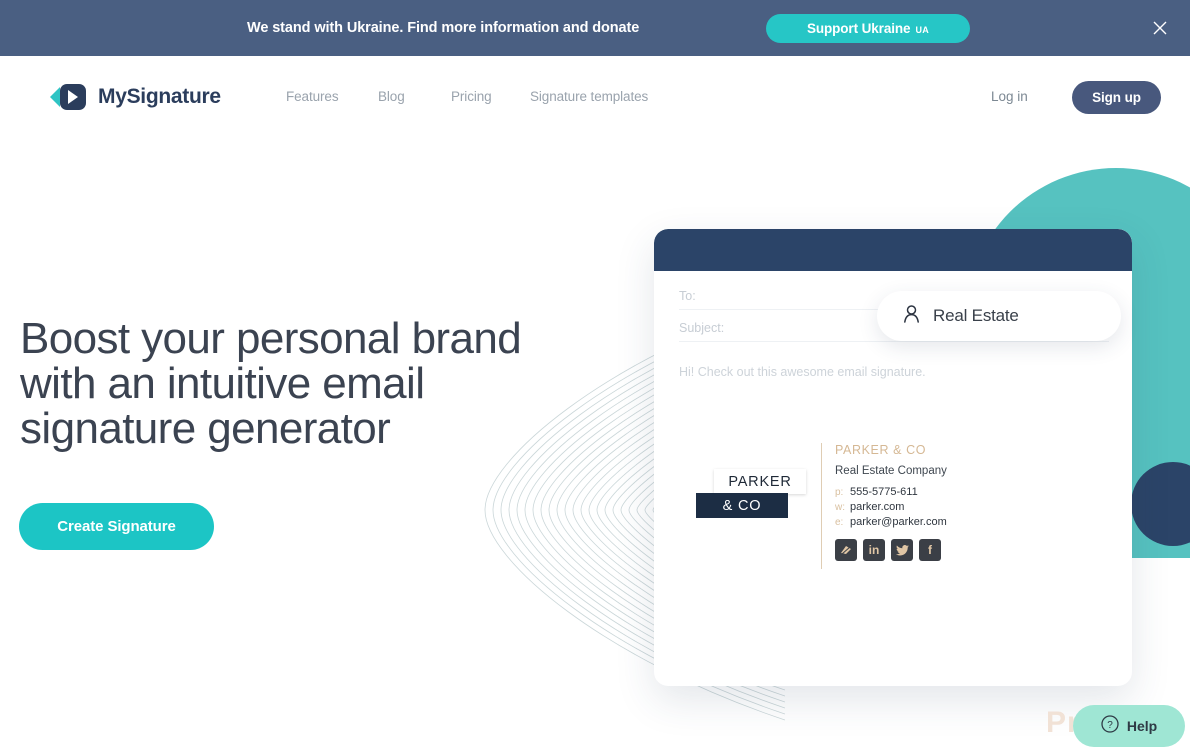  I want to click on signature-logo-top-text: PARKER, so click(760, 481).